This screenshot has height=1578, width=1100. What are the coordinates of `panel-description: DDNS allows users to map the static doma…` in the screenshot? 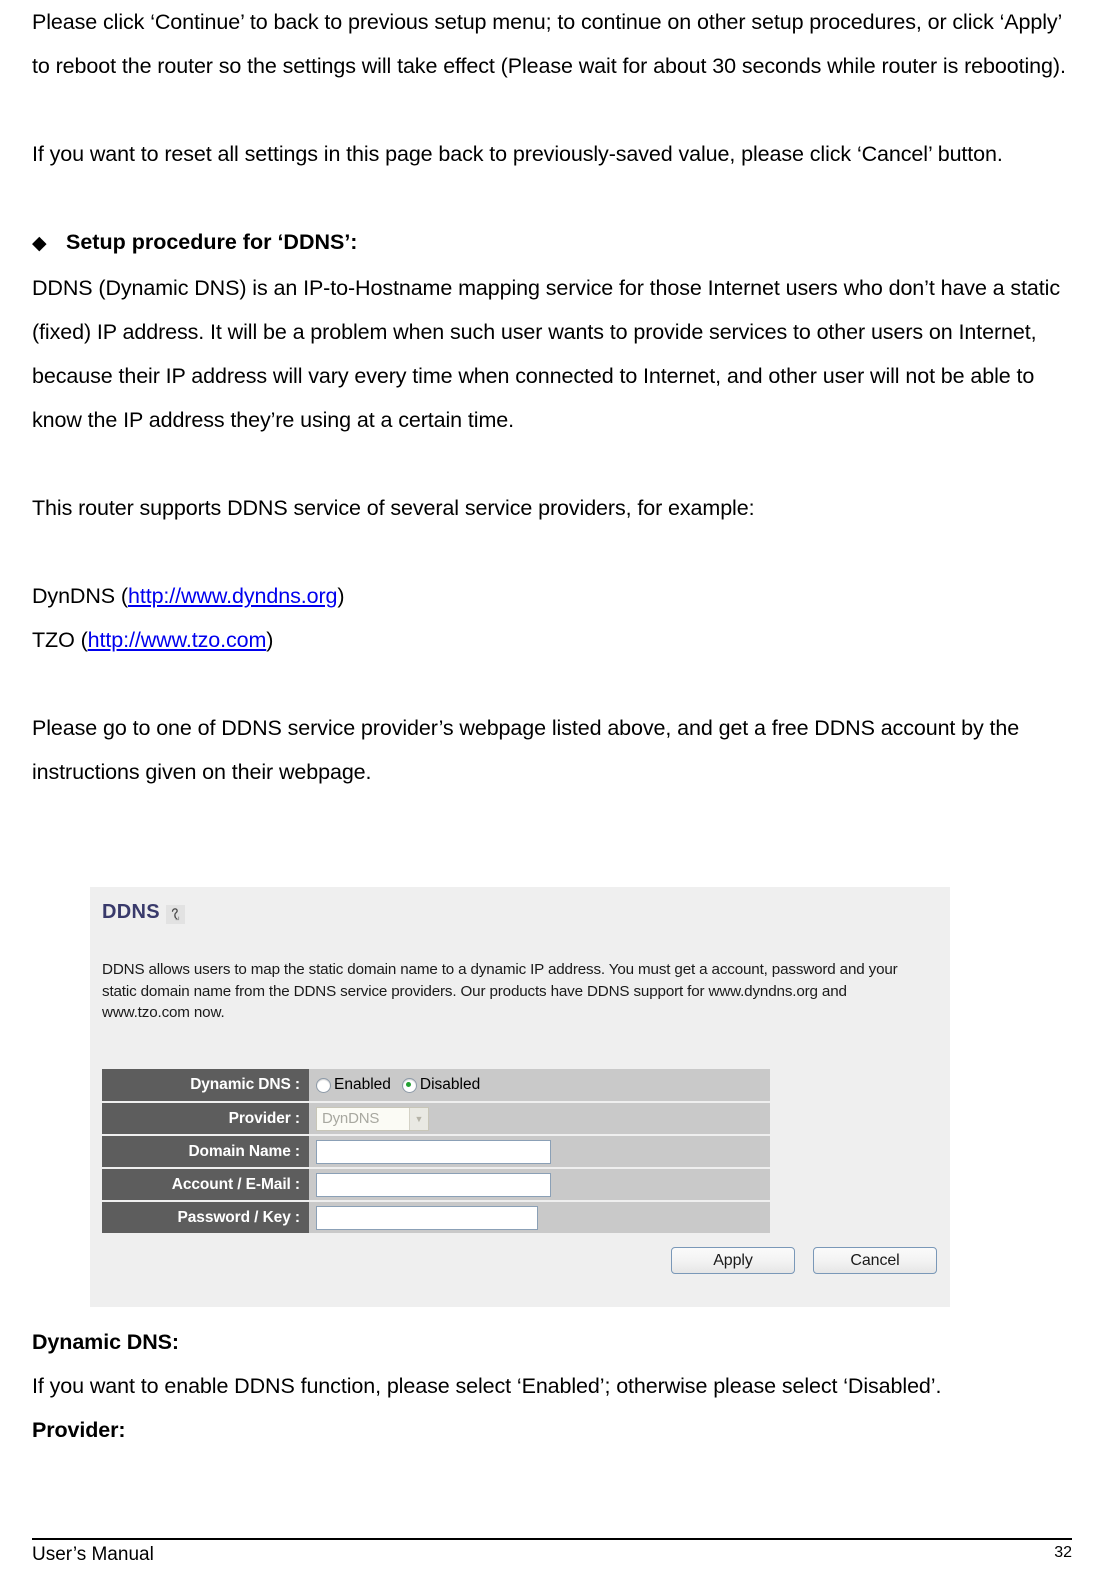 It's located at (500, 991).